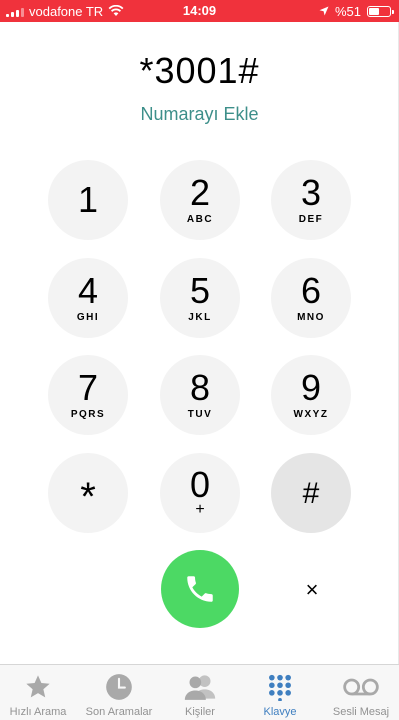  I want to click on phone-icon, so click(200, 589).